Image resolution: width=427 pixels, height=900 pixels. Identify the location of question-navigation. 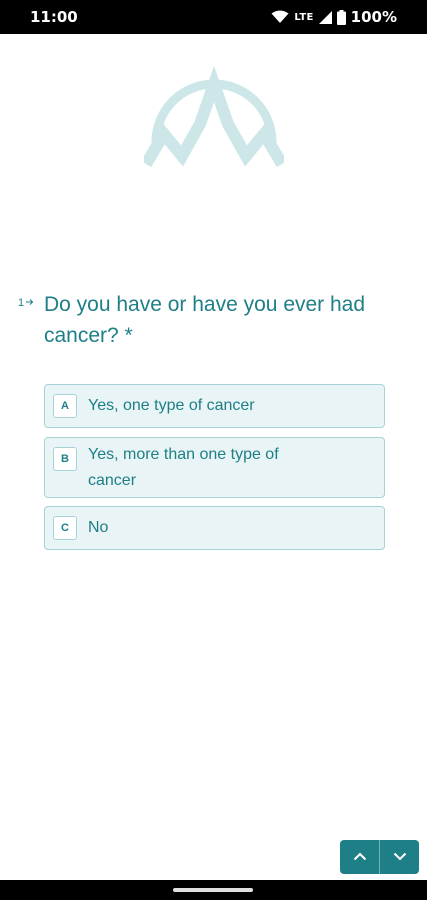
(379, 857).